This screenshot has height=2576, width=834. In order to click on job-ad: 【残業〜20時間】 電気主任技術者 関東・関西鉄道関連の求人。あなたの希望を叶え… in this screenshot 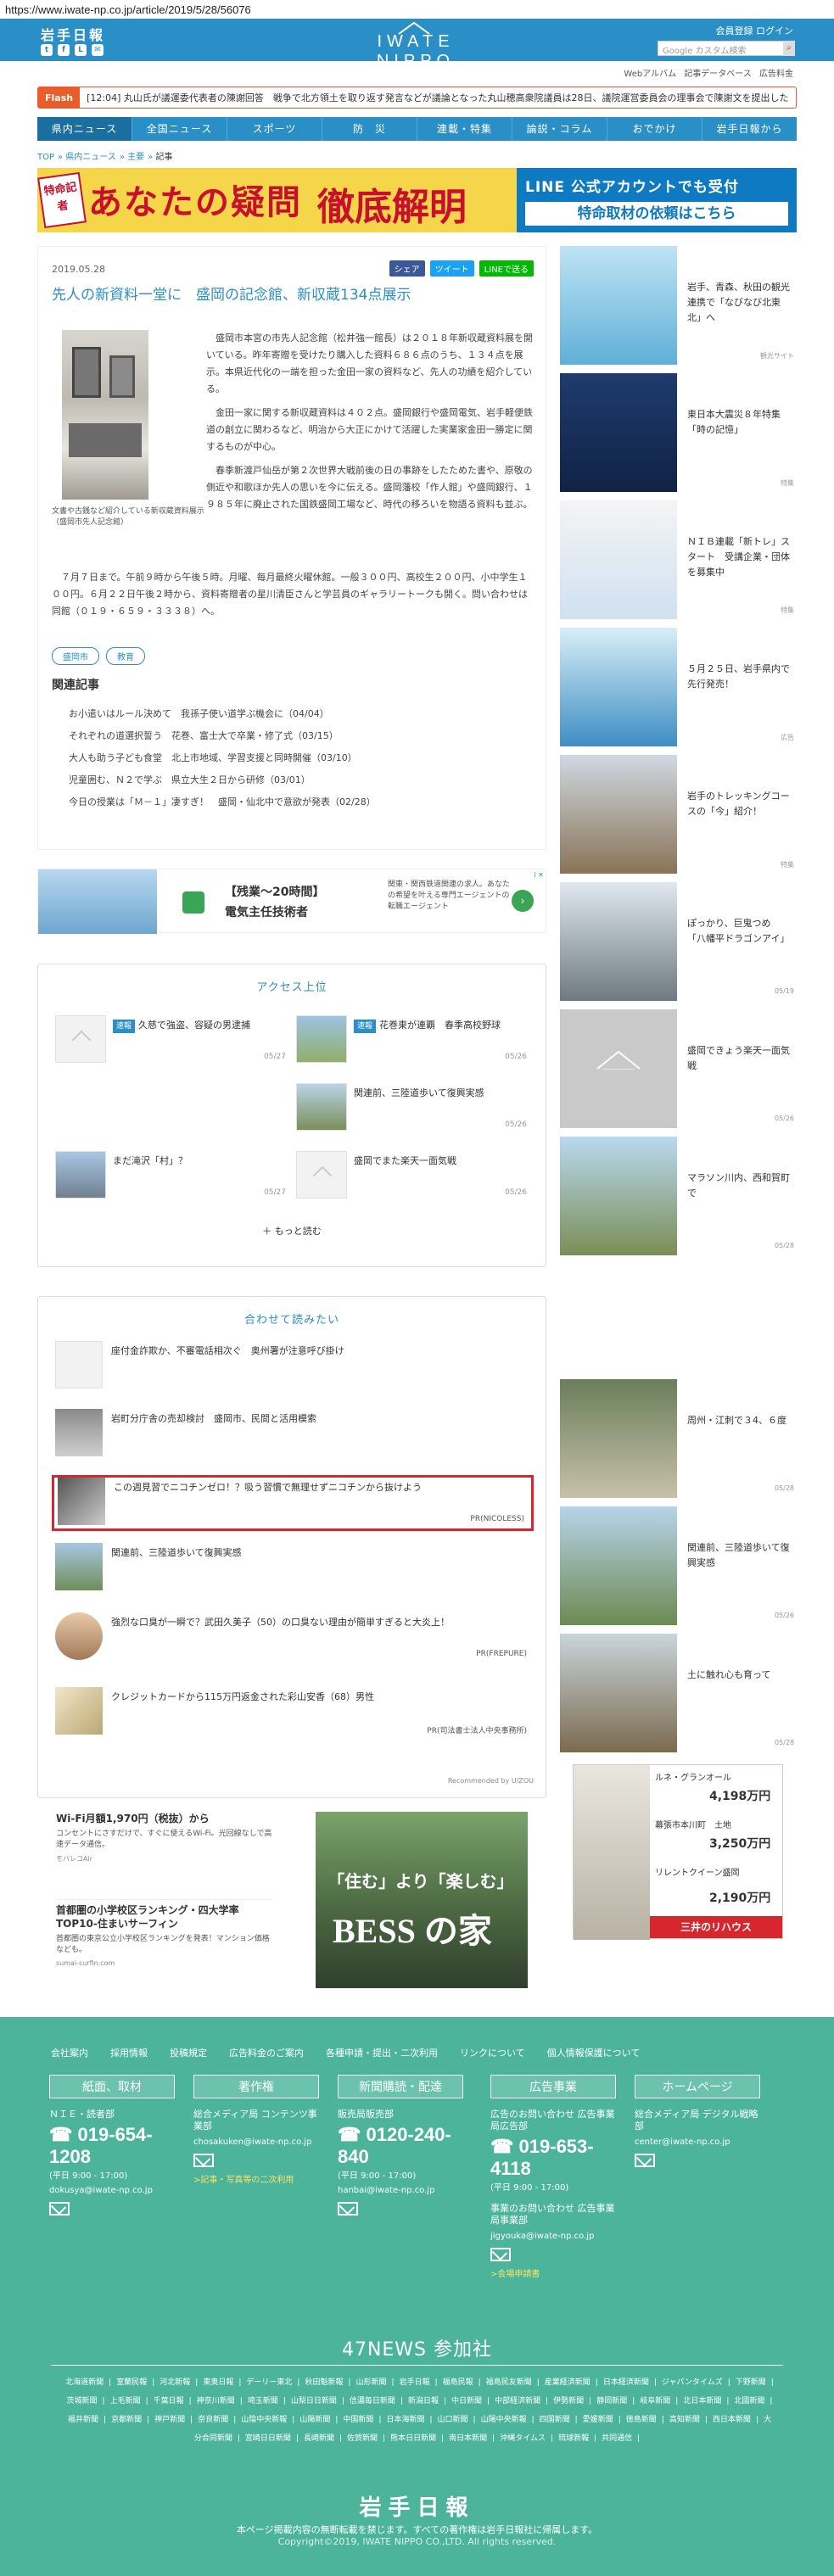, I will do `click(291, 901)`.